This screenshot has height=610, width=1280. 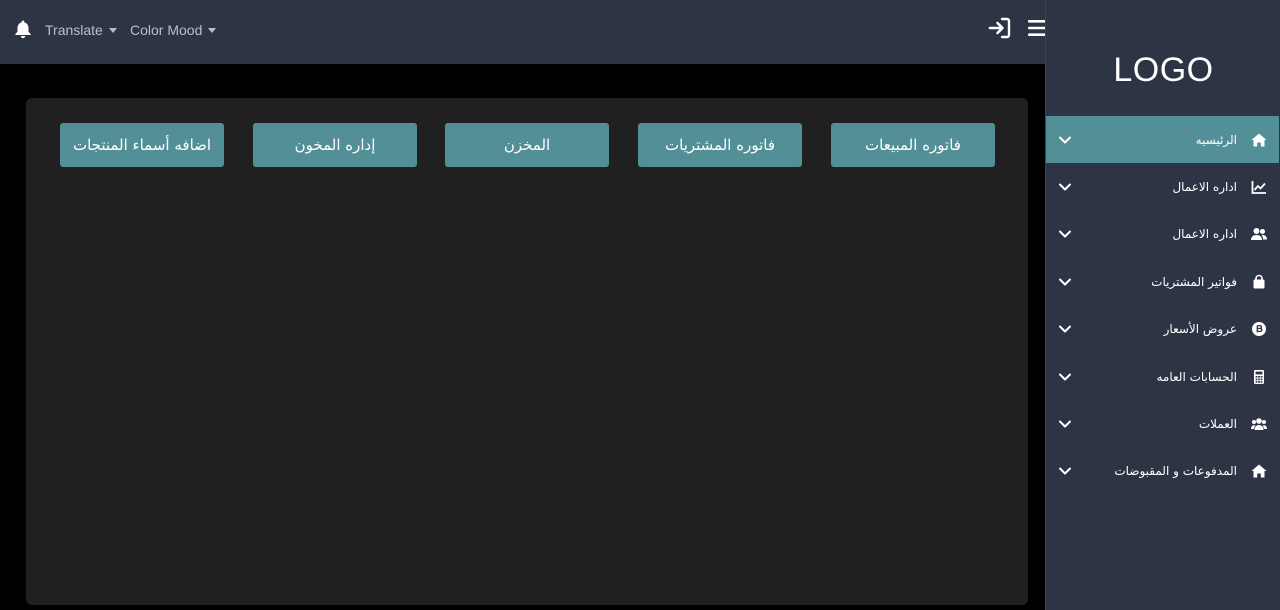 I want to click on warehouse-button: المخزن, so click(x=527, y=145).